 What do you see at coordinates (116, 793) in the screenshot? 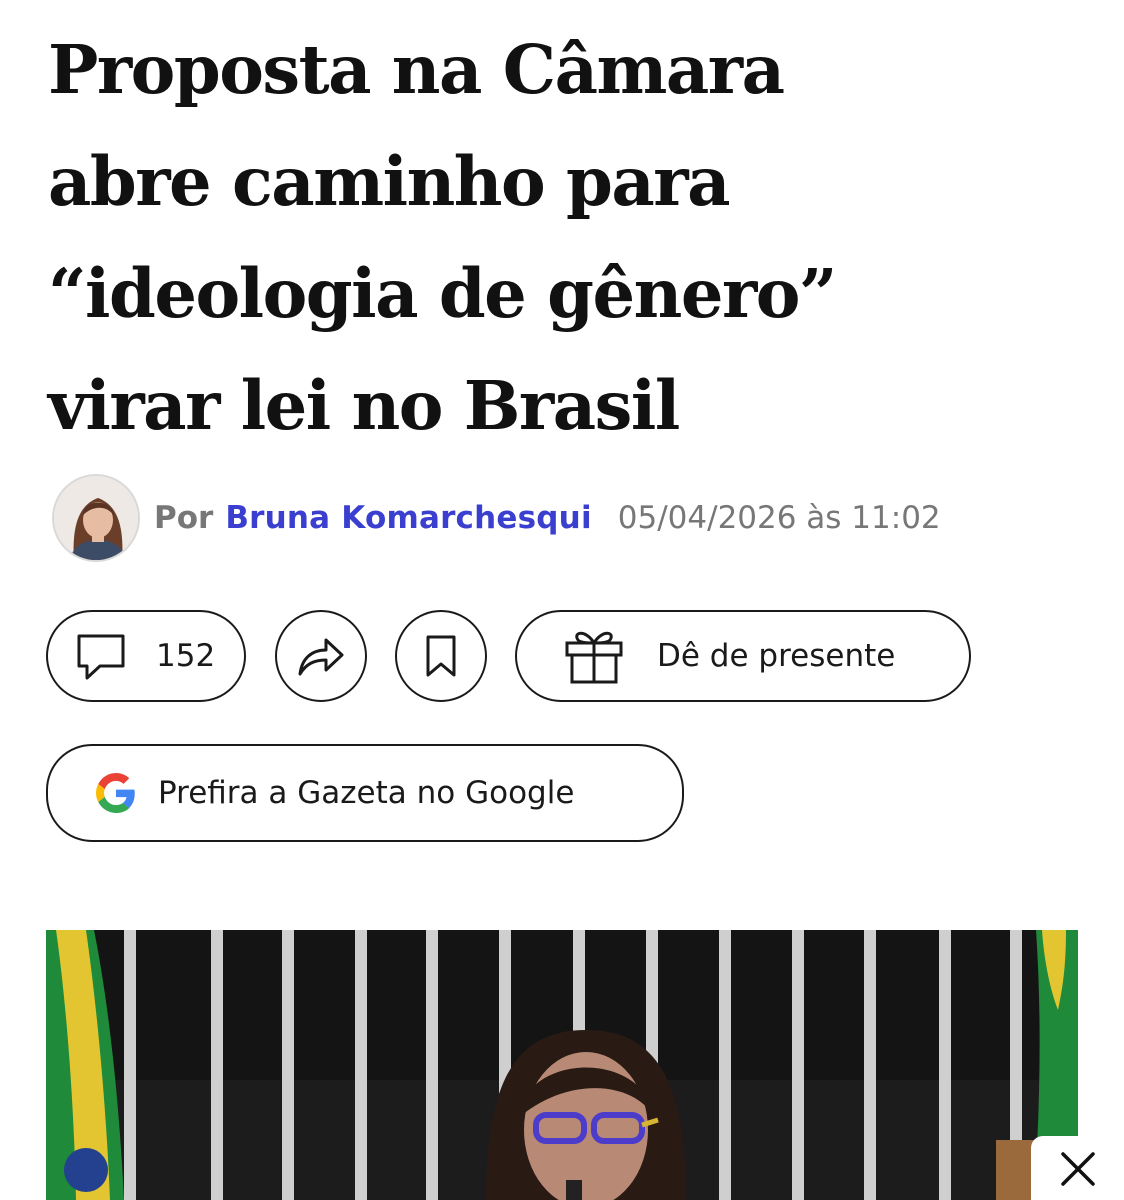
I see `google-g-icon` at bounding box center [116, 793].